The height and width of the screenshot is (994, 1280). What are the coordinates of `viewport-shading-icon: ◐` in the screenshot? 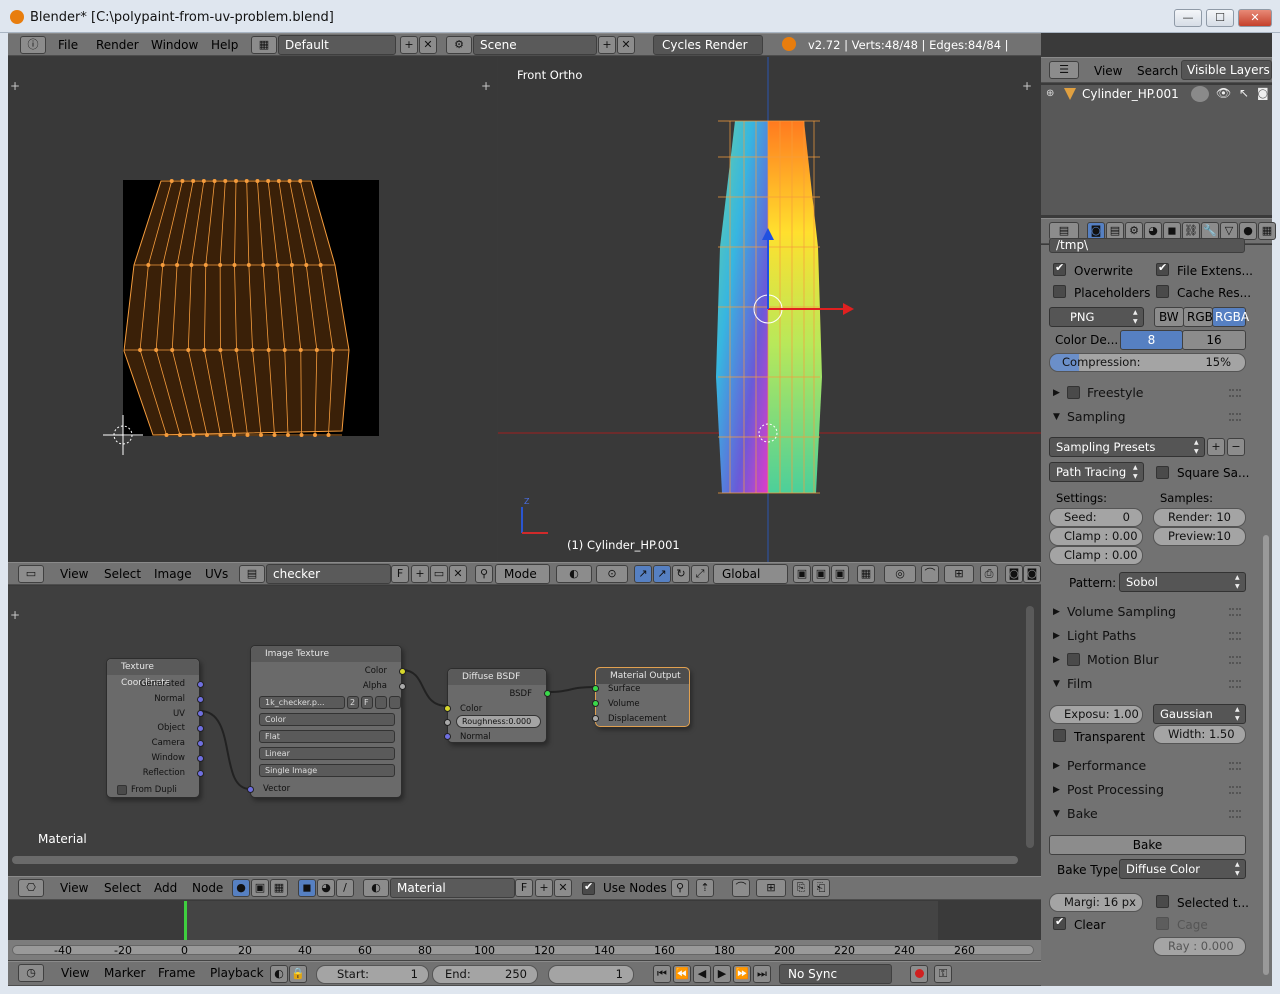 It's located at (574, 574).